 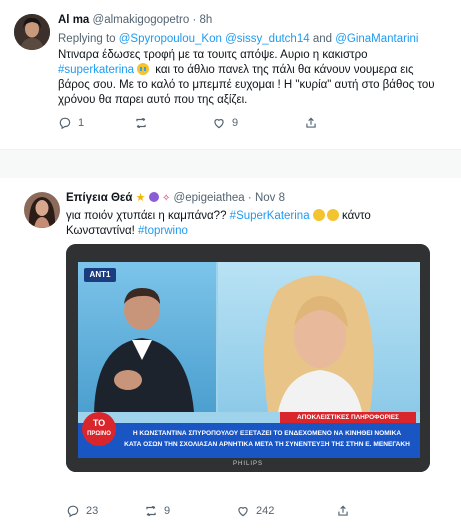 What do you see at coordinates (99, 429) in the screenshot?
I see `show-logo: ΤΟ ΠΡΩΙΝΟ` at bounding box center [99, 429].